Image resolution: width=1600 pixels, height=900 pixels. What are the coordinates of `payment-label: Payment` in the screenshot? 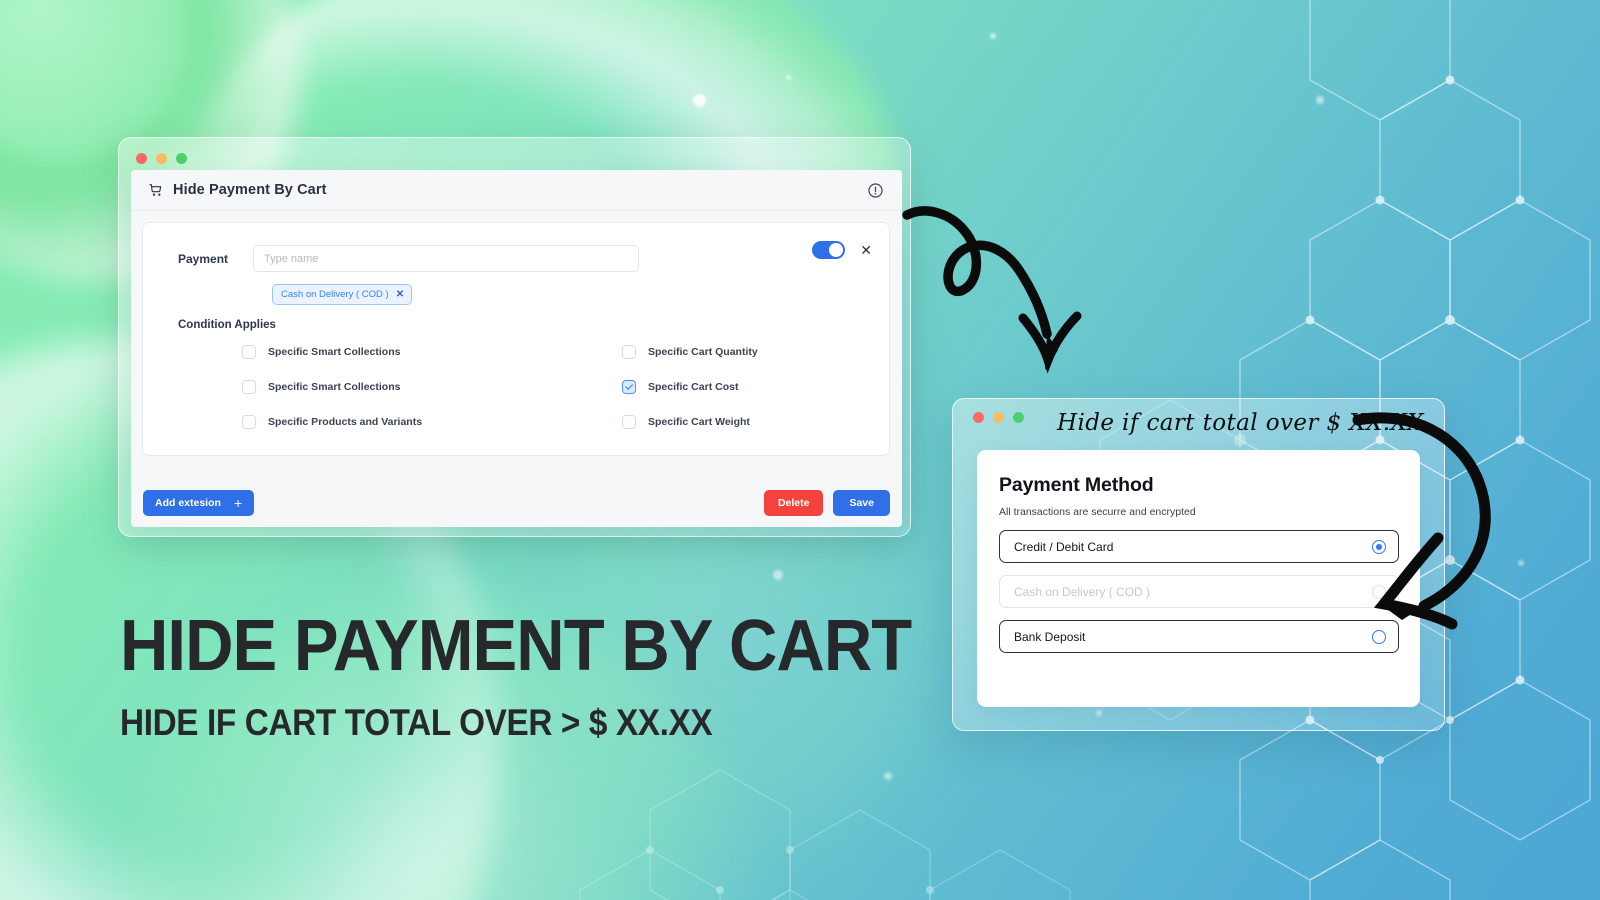 It's located at (203, 258).